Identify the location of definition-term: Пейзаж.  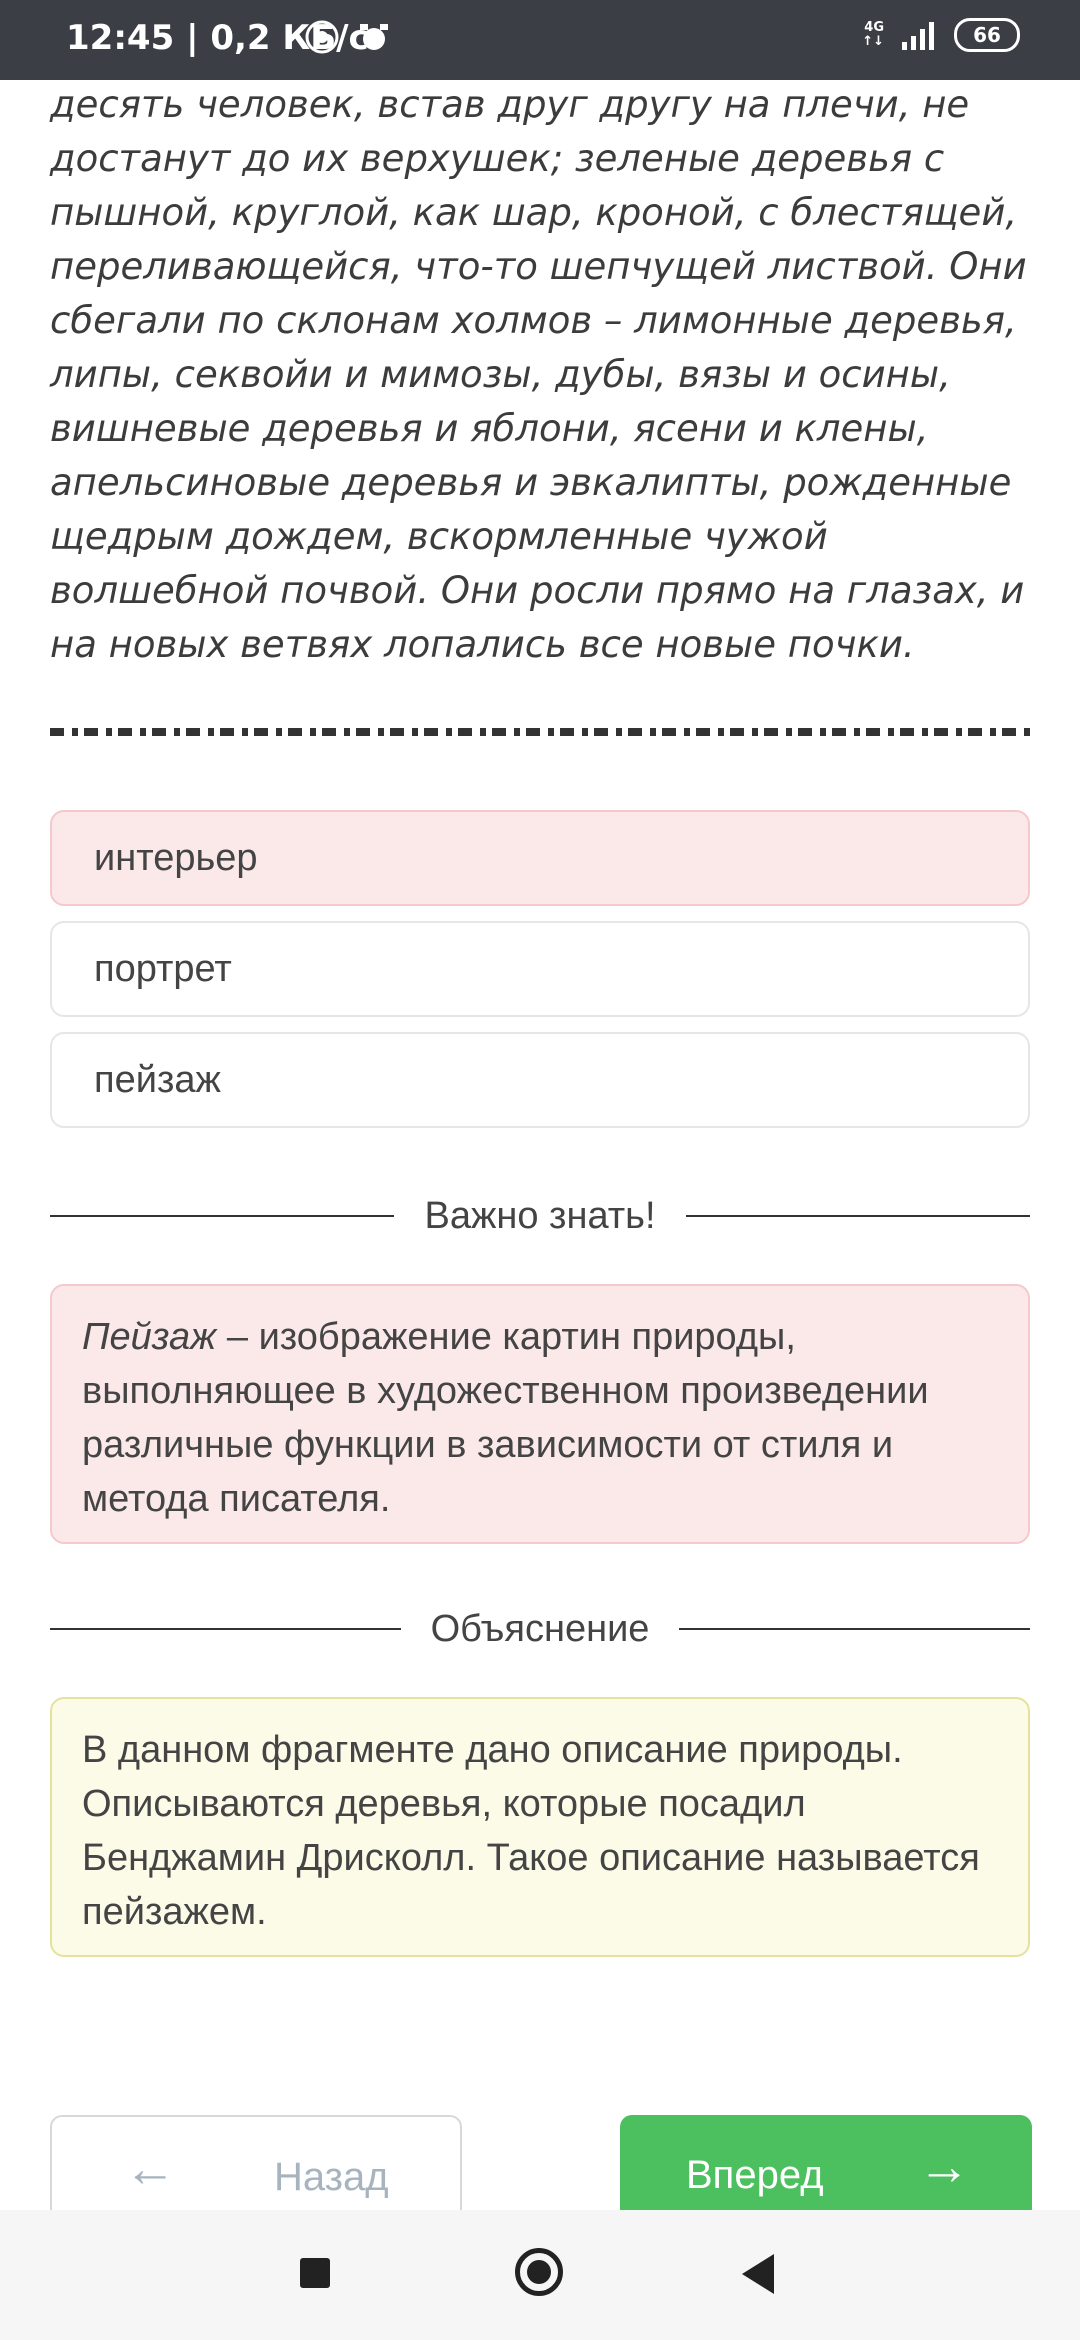
(149, 1337).